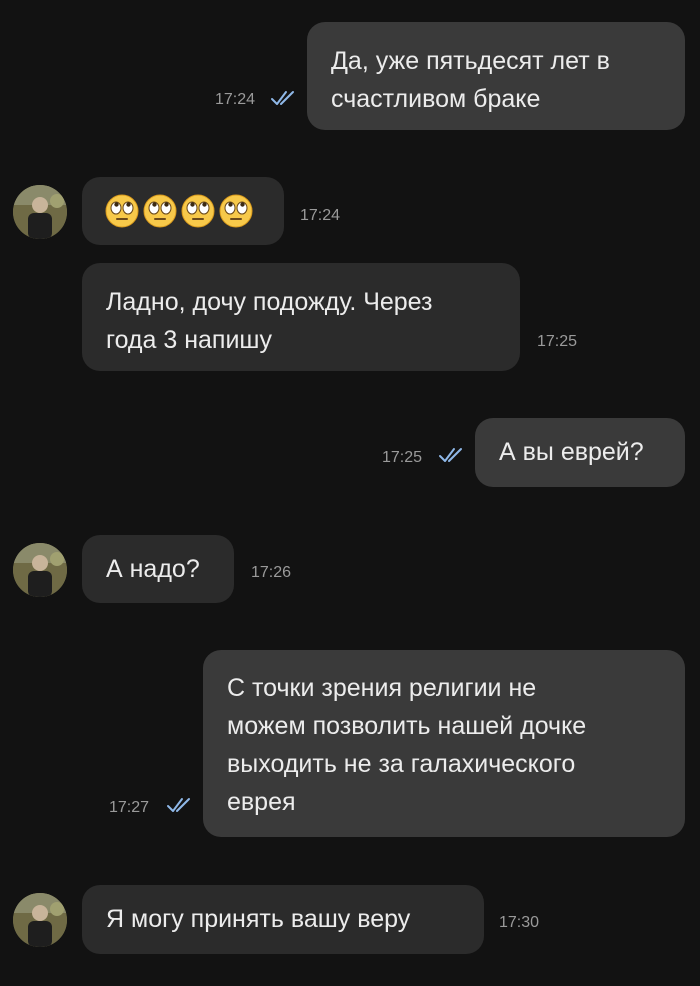 The image size is (700, 986). I want to click on message-text-line: Да, уже пятьдесят лет в, so click(470, 61).